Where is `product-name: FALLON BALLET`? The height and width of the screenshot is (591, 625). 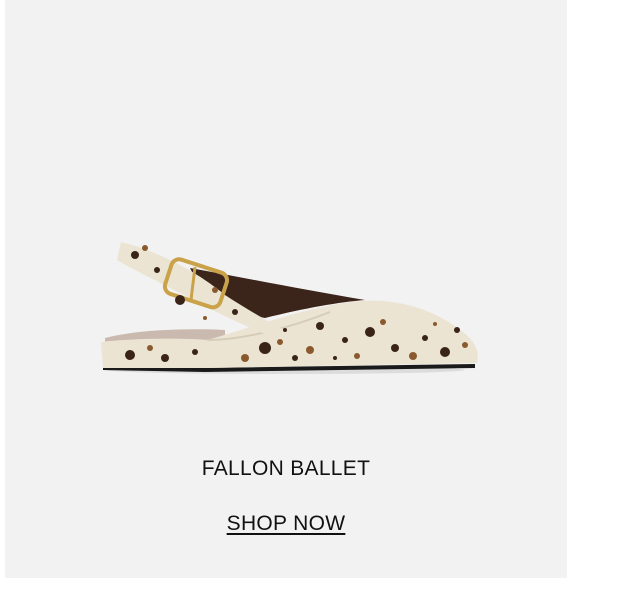 product-name: FALLON BALLET is located at coordinates (286, 468).